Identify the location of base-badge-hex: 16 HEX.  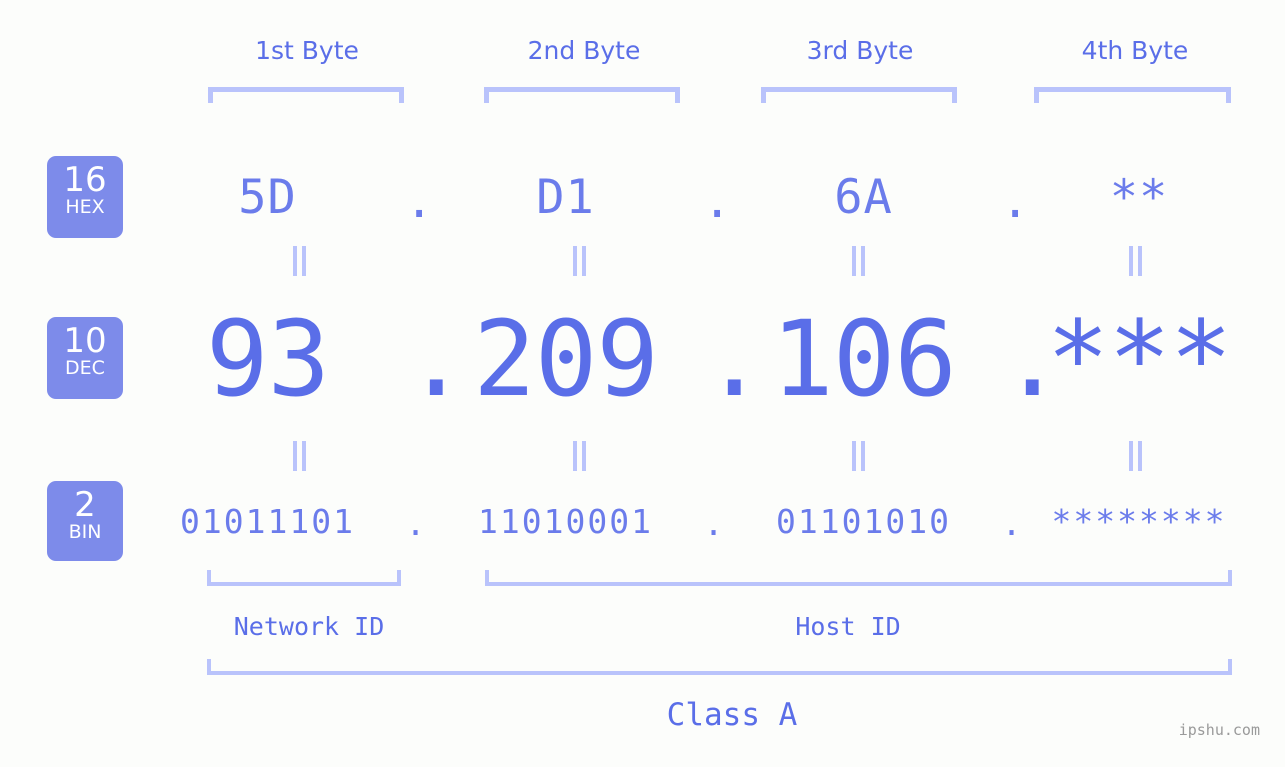
(85, 197).